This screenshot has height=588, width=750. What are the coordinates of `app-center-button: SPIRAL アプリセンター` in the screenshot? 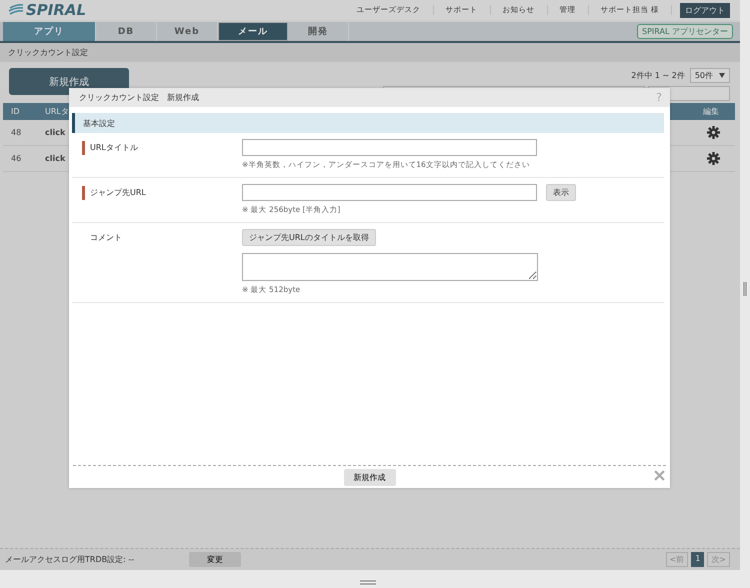 It's located at (685, 31).